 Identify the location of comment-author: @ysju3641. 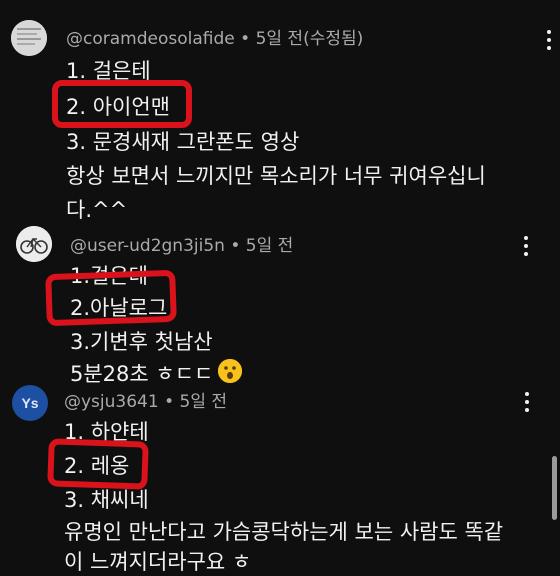
(111, 402).